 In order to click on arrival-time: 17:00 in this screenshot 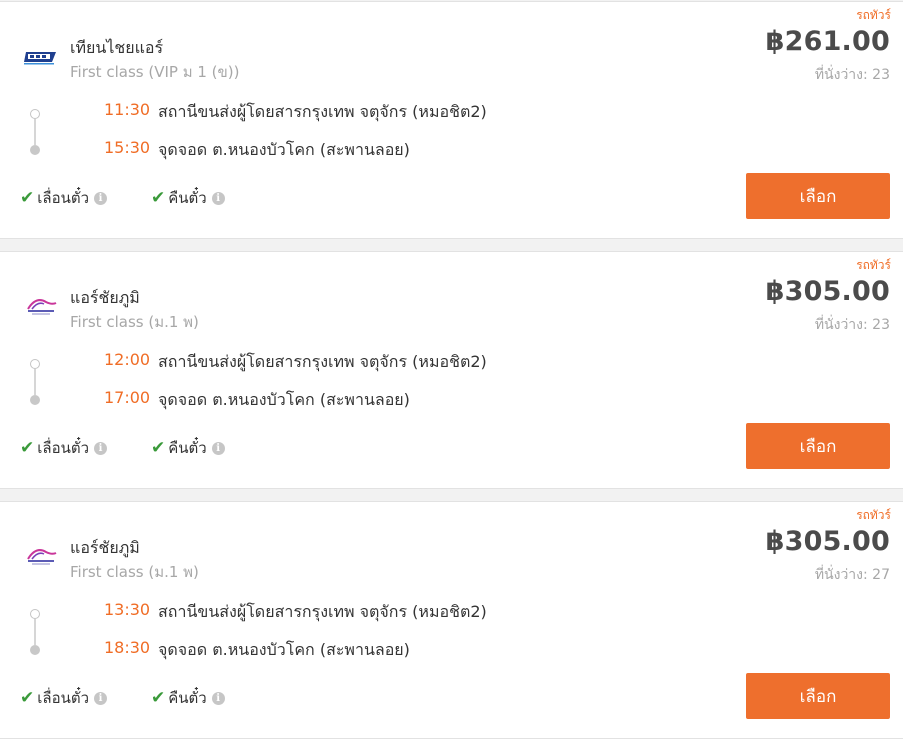, I will do `click(127, 397)`.